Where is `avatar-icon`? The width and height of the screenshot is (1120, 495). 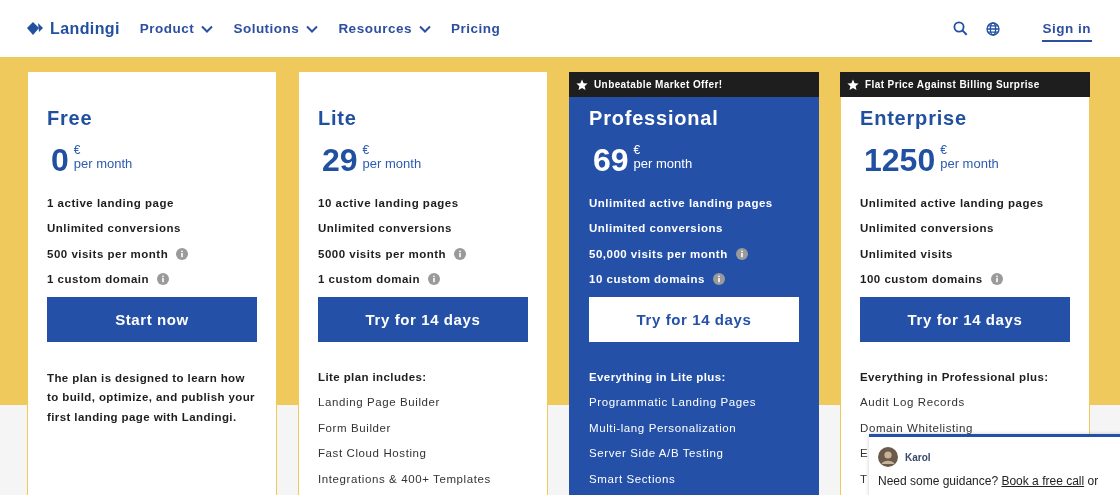
avatar-icon is located at coordinates (888, 457).